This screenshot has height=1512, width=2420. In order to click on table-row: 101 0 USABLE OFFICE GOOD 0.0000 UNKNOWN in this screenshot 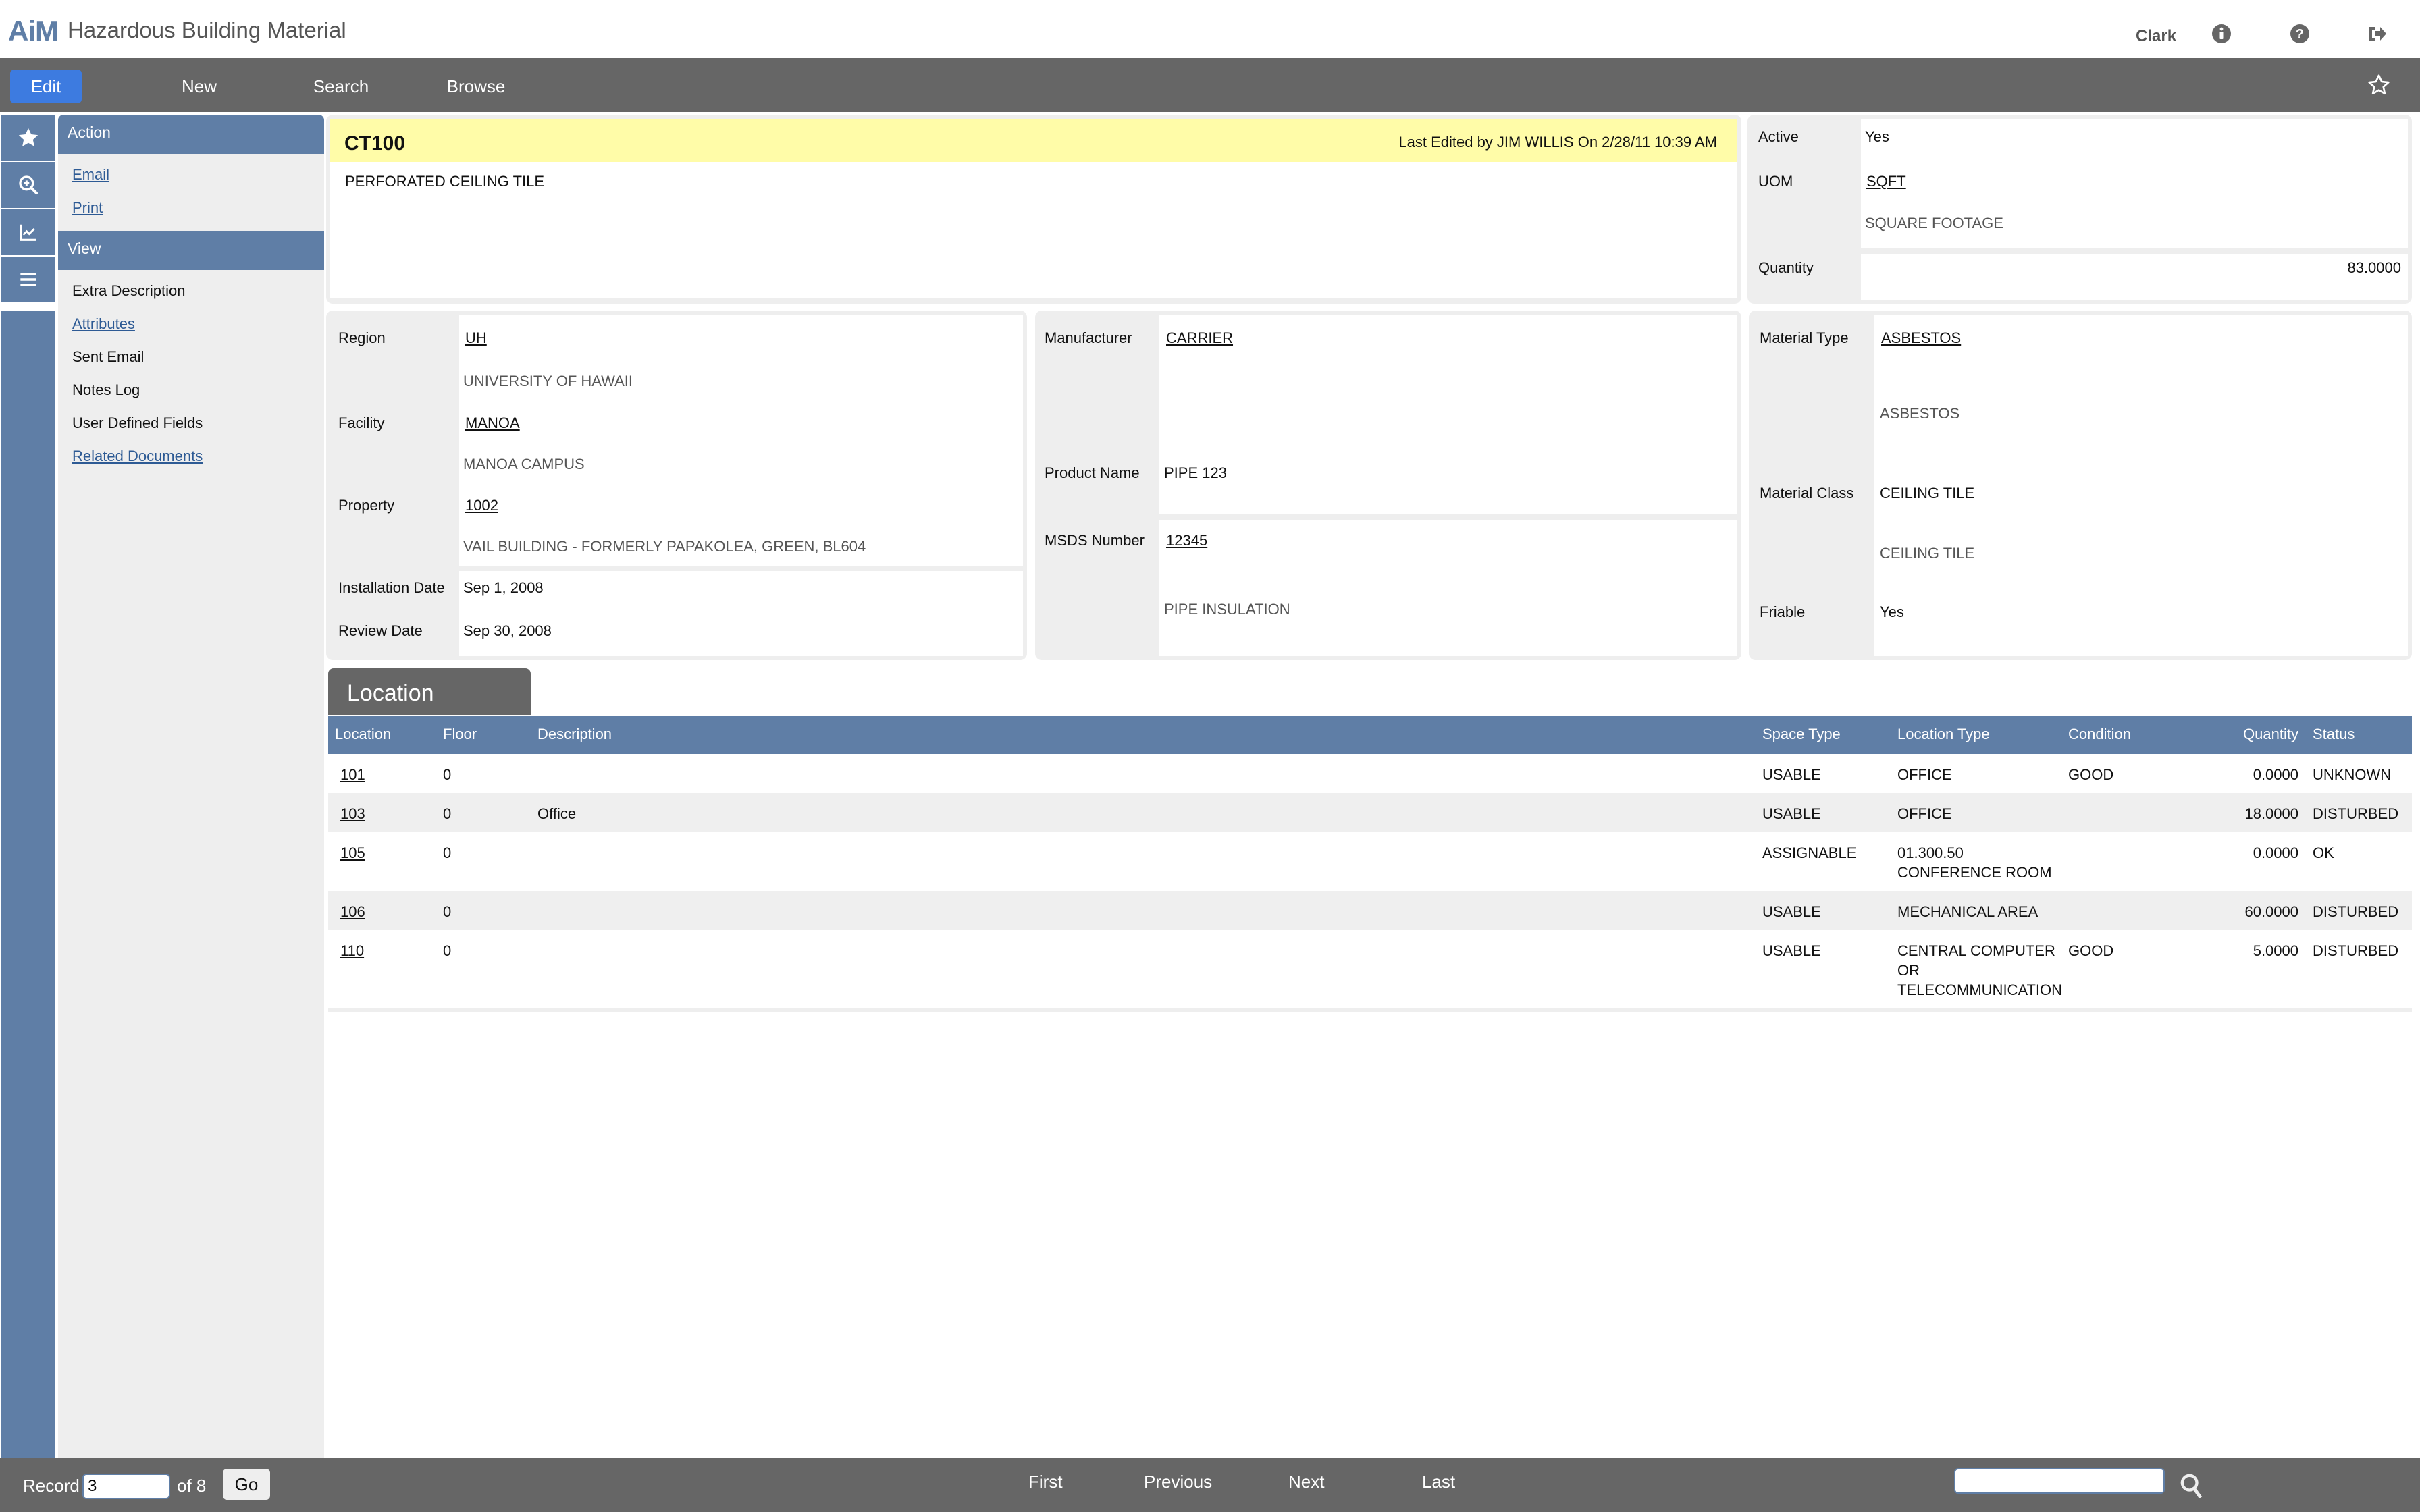, I will do `click(1370, 773)`.